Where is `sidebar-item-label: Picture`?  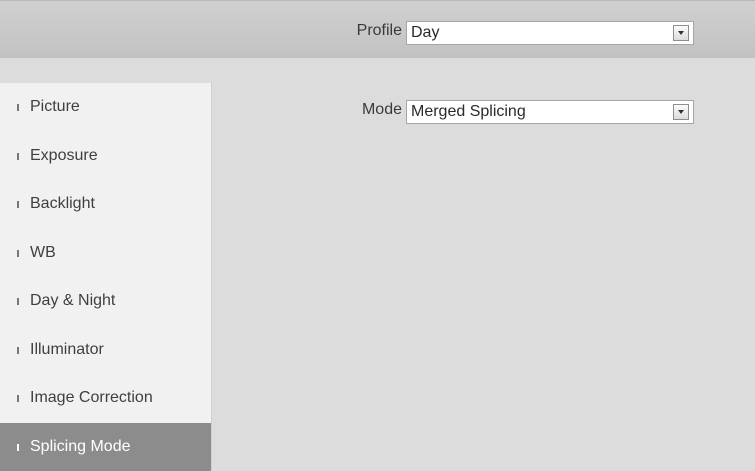
sidebar-item-label: Picture is located at coordinates (55, 107).